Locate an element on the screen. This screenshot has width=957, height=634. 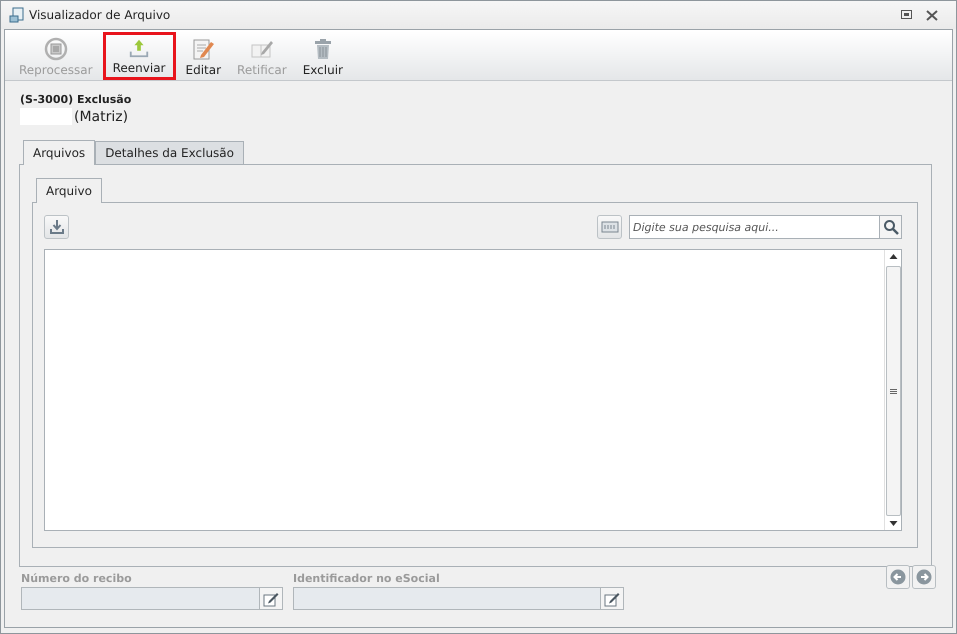
edit-document-icon is located at coordinates (203, 49).